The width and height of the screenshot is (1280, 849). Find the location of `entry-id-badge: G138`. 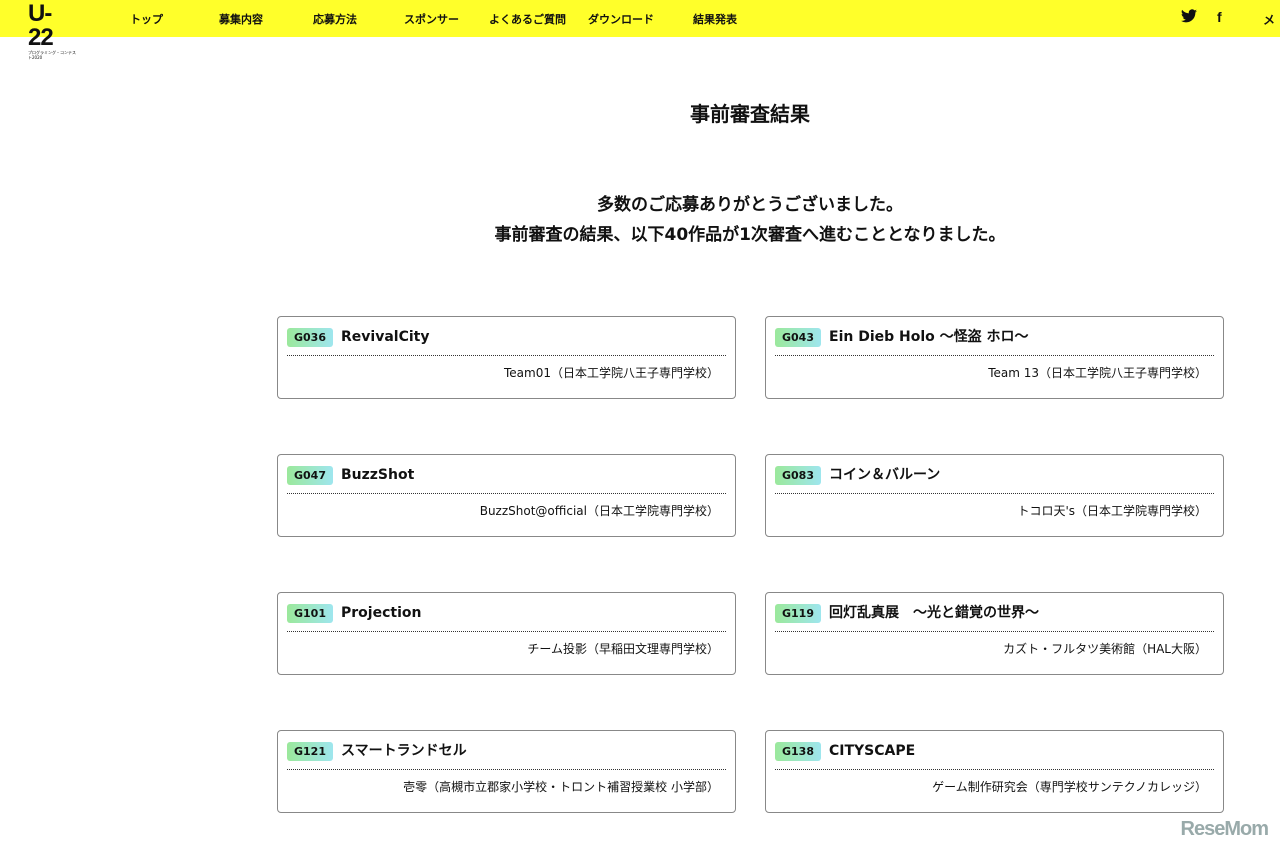

entry-id-badge: G138 is located at coordinates (798, 751).